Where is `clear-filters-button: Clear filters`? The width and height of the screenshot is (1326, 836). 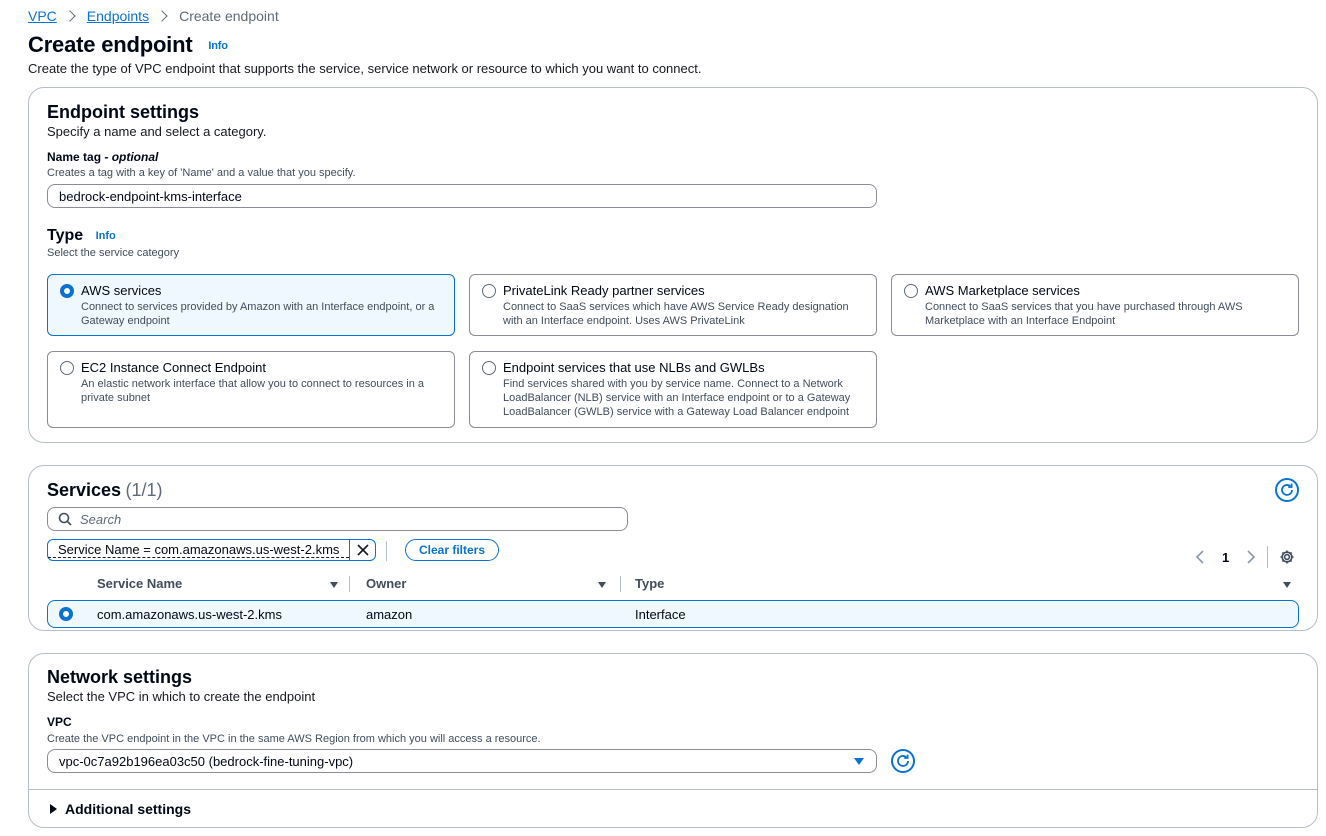
clear-filters-button: Clear filters is located at coordinates (452, 550).